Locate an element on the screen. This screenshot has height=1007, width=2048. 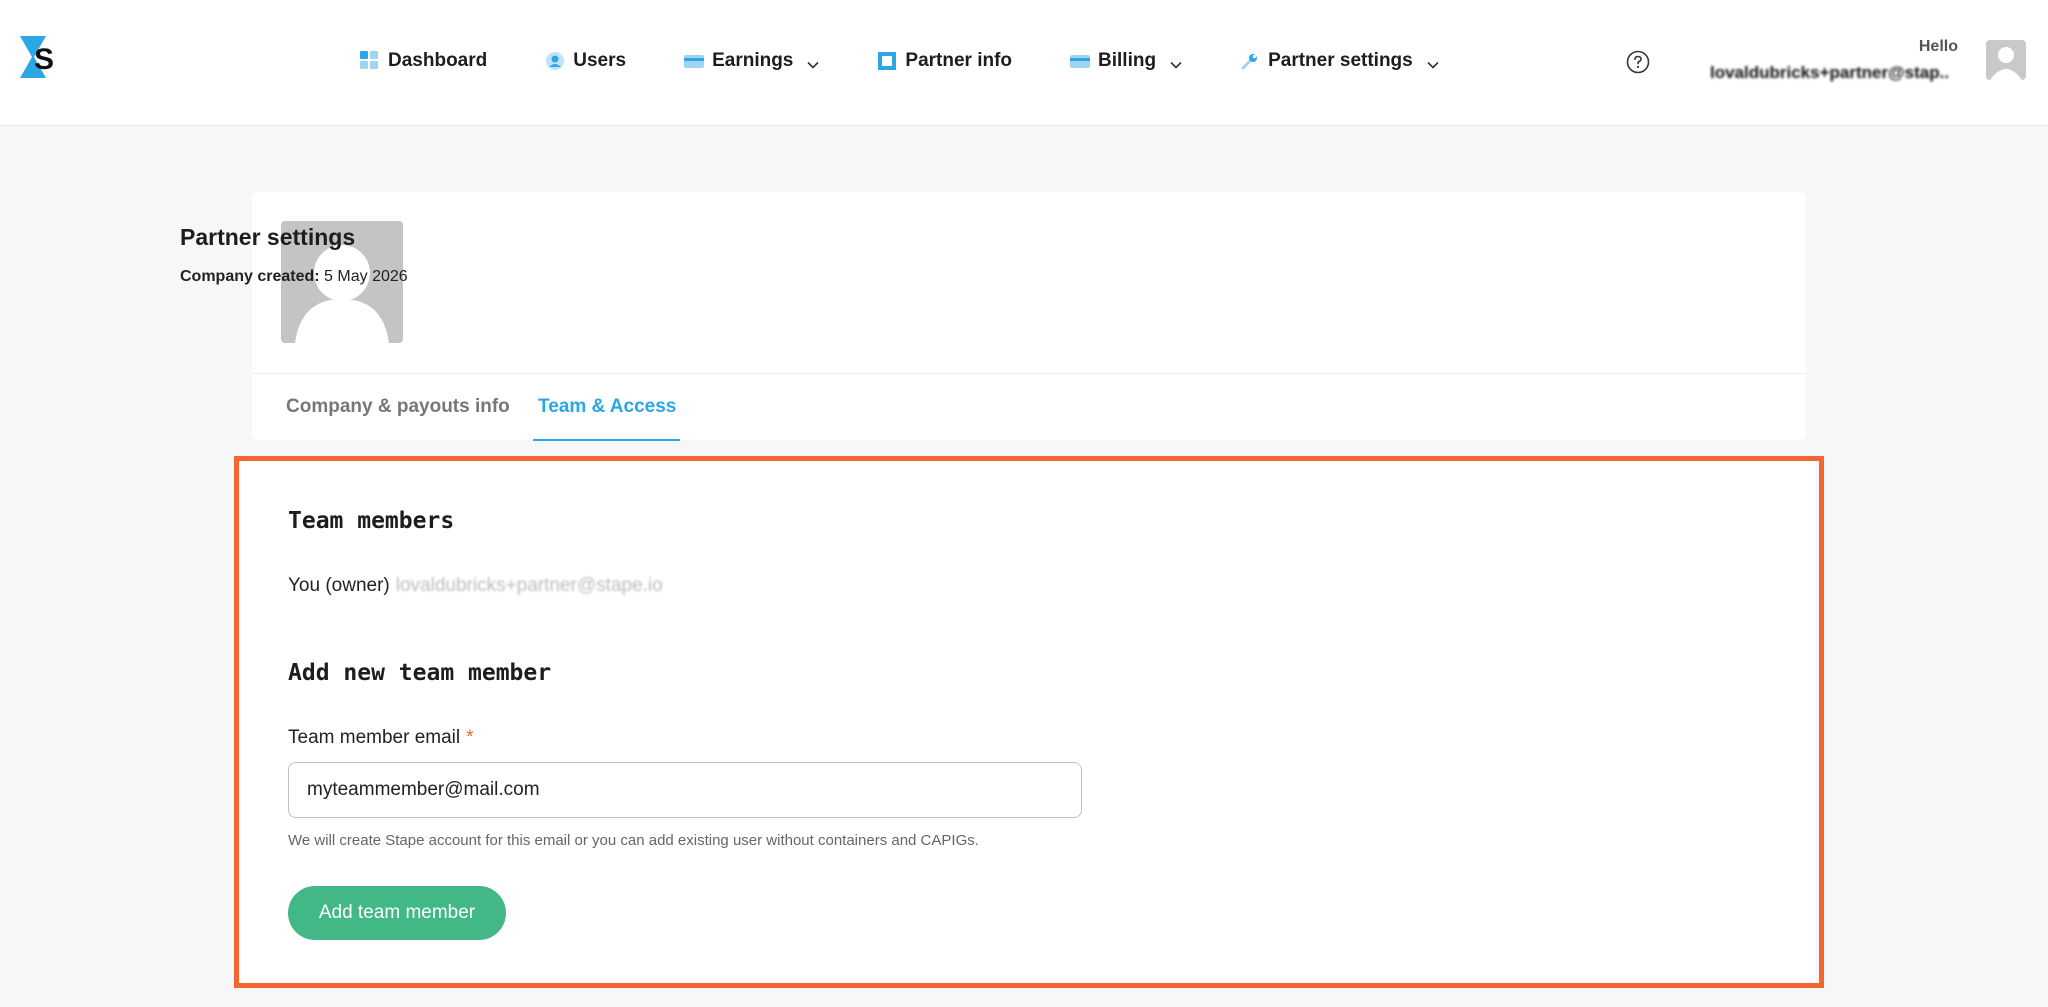
user-avatar is located at coordinates (2006, 60).